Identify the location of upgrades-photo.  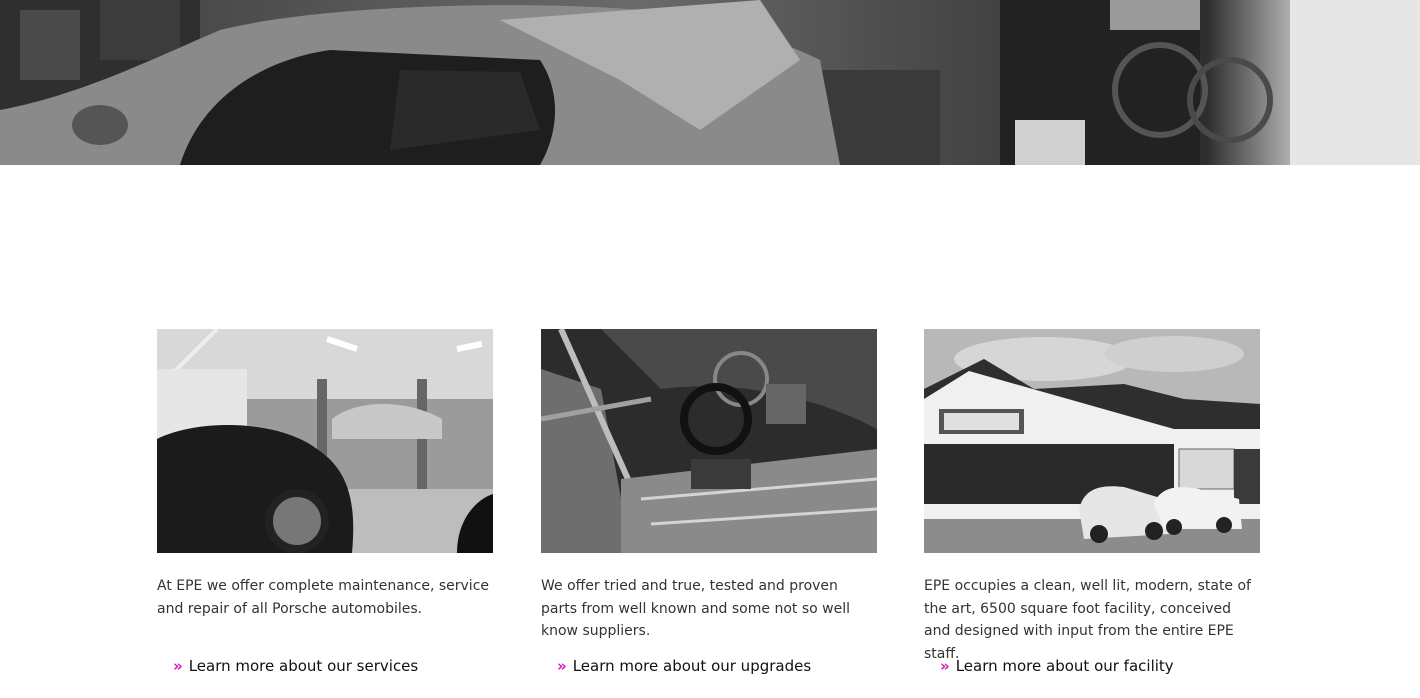
(709, 441).